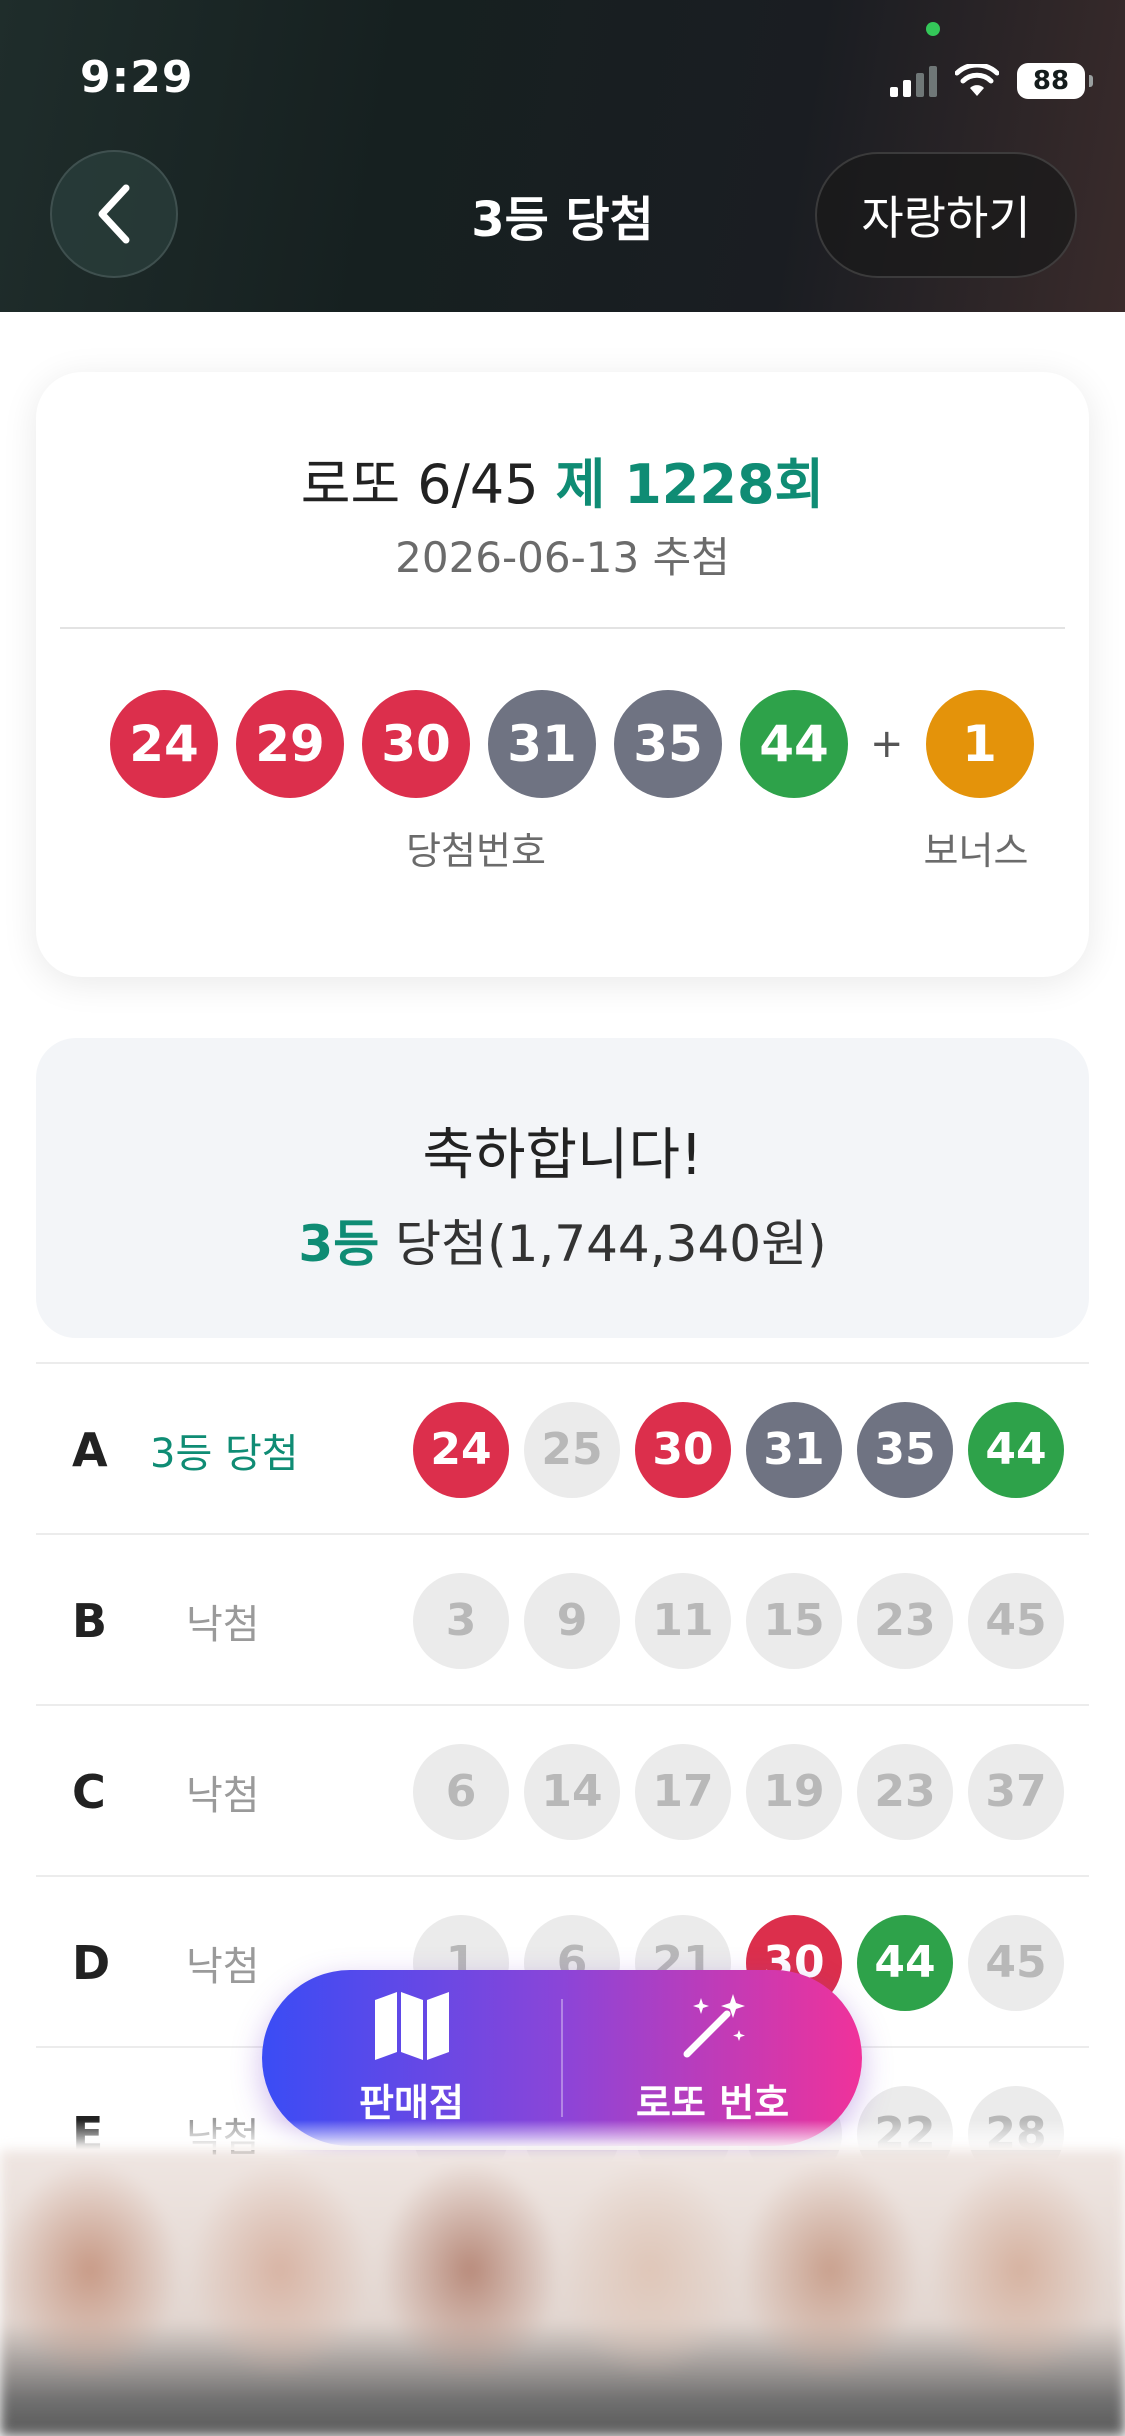 The width and height of the screenshot is (1125, 2436). Describe the element at coordinates (913, 81) in the screenshot. I see `cellular-signal-icon` at that location.